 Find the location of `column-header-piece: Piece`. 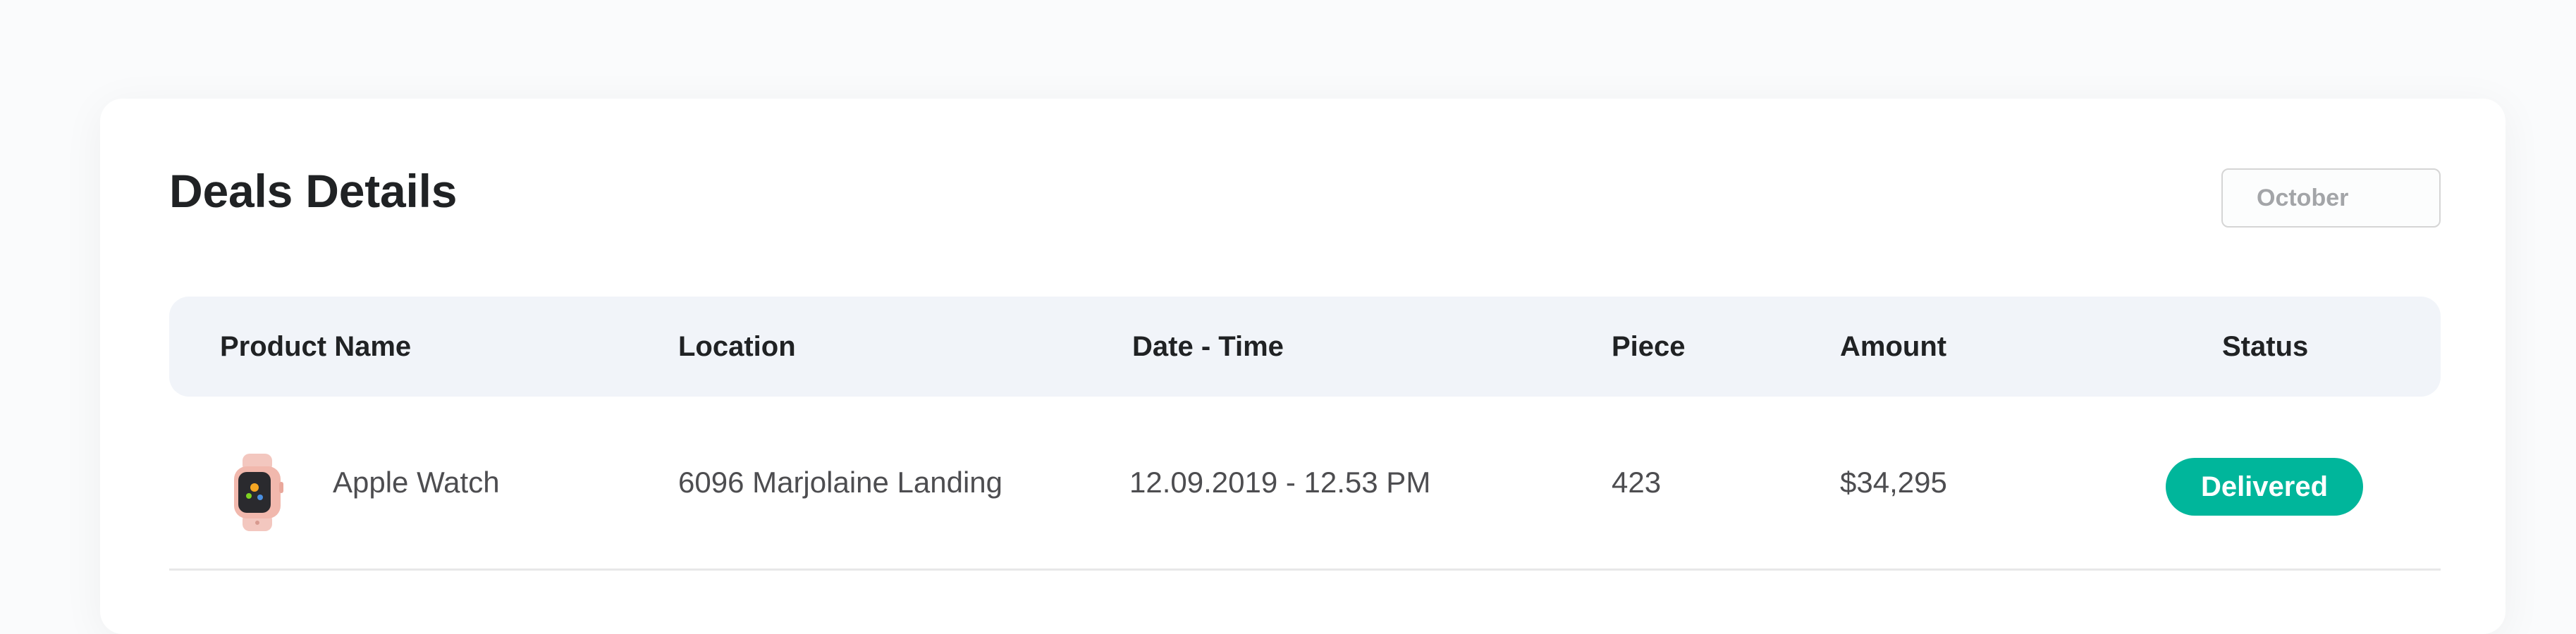

column-header-piece: Piece is located at coordinates (1649, 346).